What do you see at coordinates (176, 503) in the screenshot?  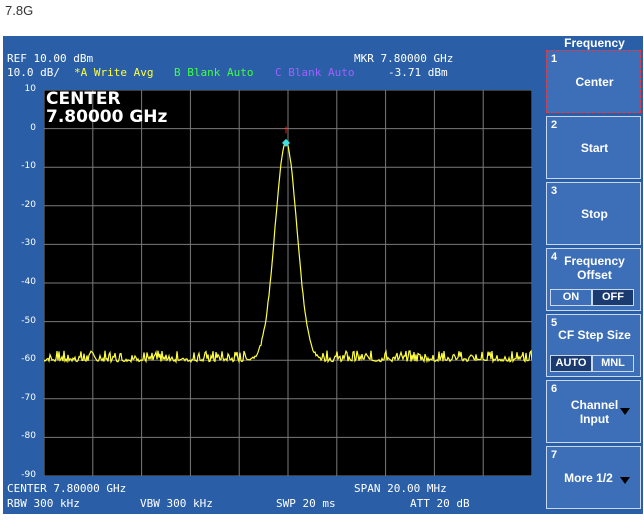 I see `vbw-readout: VBW 300 kHz` at bounding box center [176, 503].